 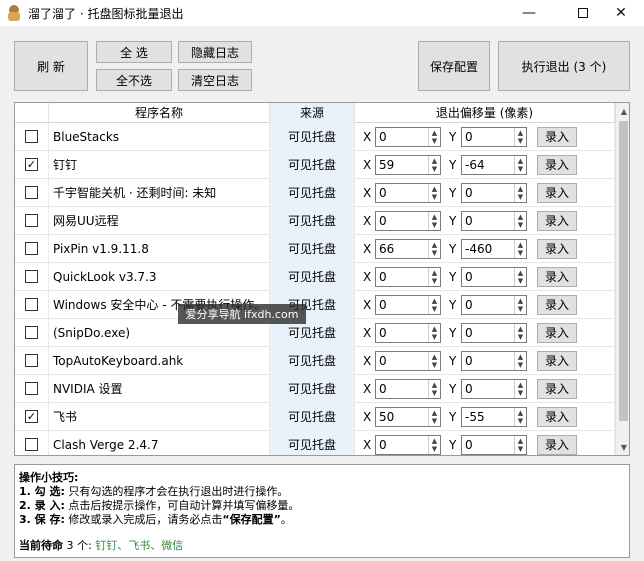 I want to click on table-row: (SnipDo.exe) 可见托盘 X 0 ▲ ▼ Y 0 ▲ ▼ 录入, so click(x=315, y=332).